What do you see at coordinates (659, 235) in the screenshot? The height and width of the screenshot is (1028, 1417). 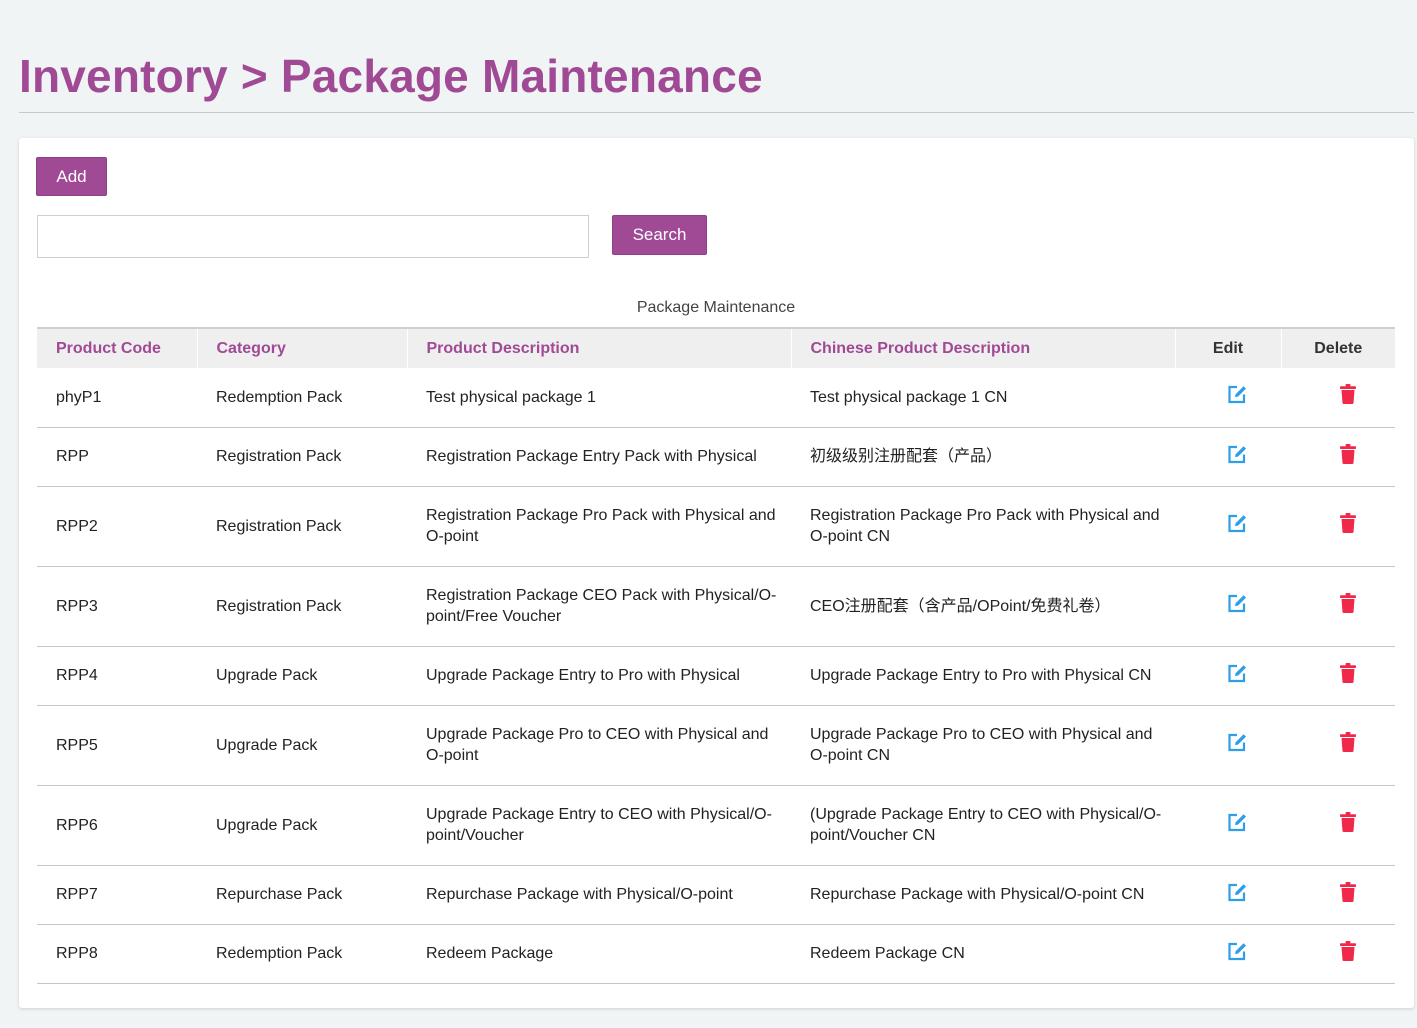 I see `search-button: Search` at bounding box center [659, 235].